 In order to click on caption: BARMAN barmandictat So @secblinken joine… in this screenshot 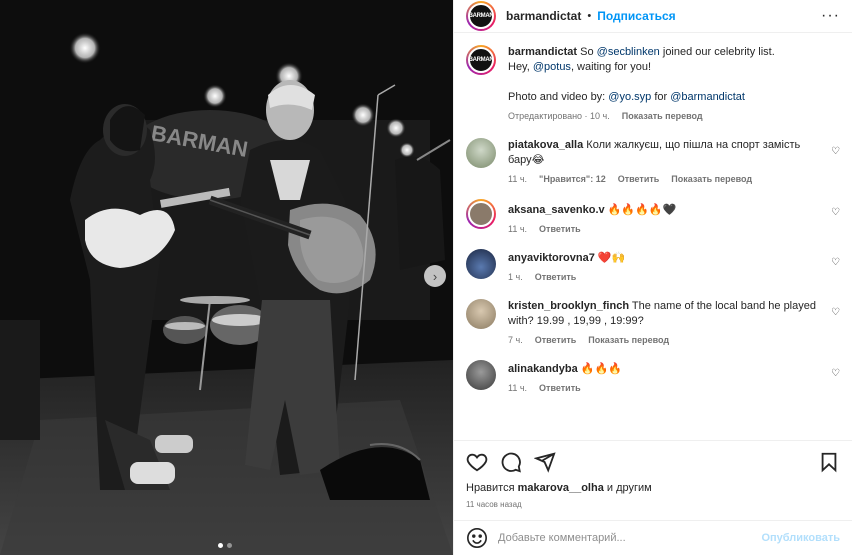, I will do `click(653, 84)`.